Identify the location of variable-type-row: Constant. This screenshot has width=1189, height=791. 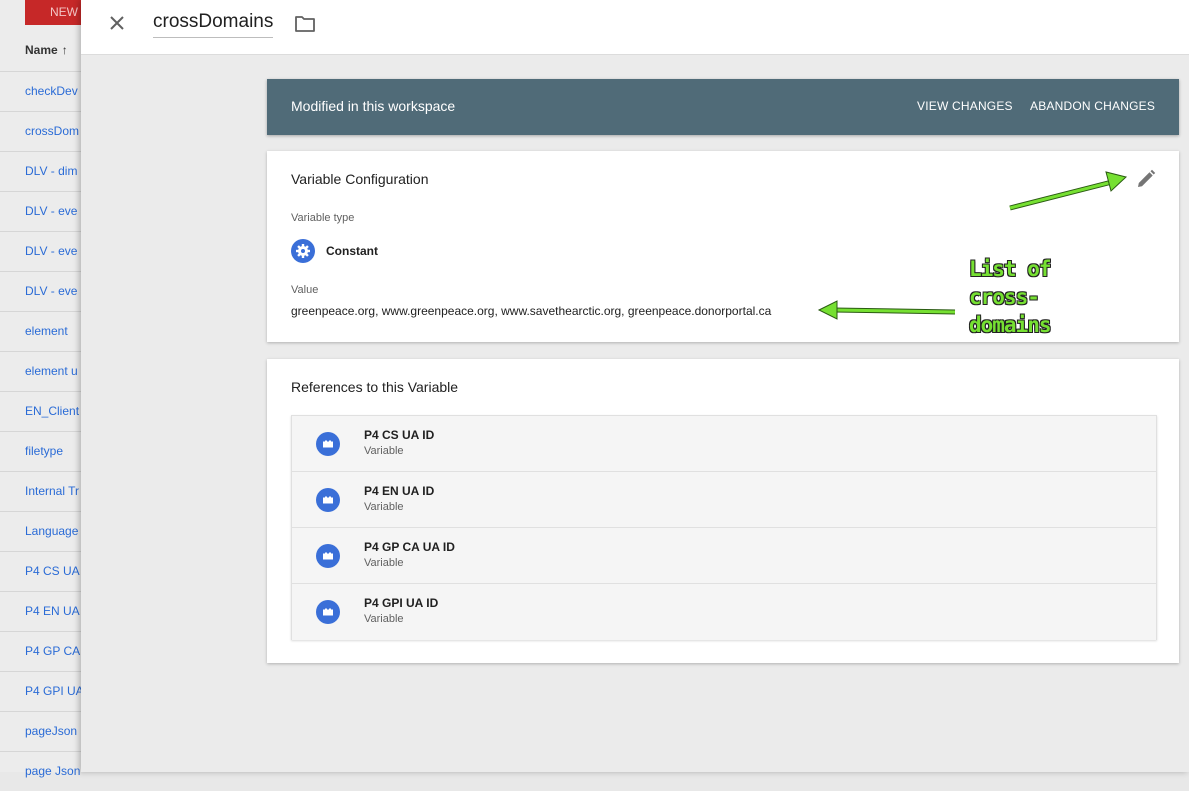
(334, 251).